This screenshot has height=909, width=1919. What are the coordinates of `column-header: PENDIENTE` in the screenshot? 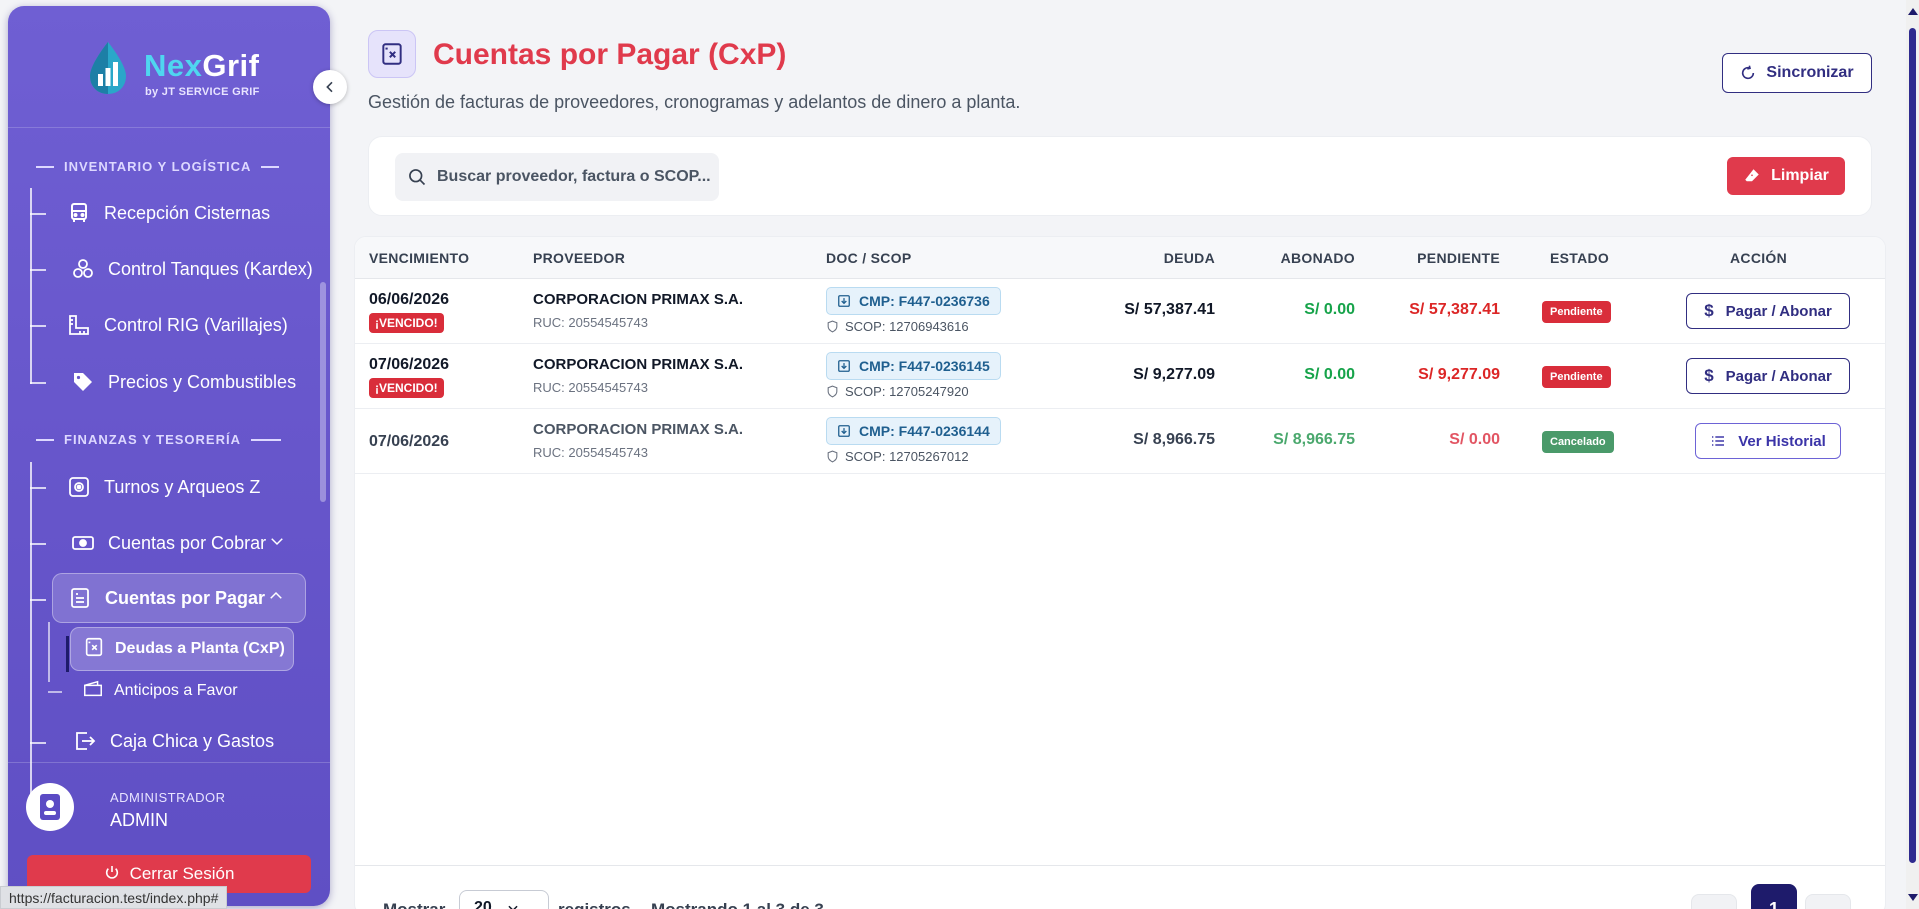 It's located at (1458, 258).